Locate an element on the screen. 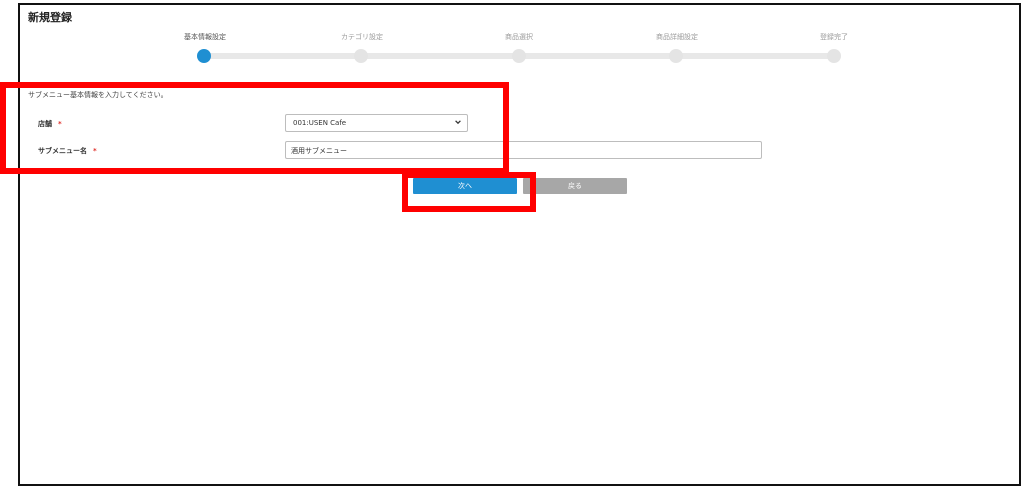 This screenshot has height=489, width=1024. step-label-product-detail: 商品詳細設定 is located at coordinates (677, 37).